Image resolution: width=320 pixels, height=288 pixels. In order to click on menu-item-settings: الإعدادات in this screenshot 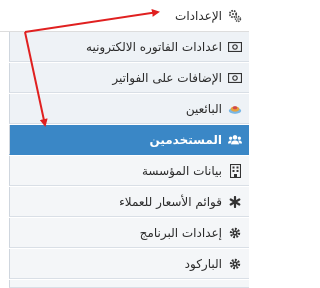, I will do `click(124, 16)`.